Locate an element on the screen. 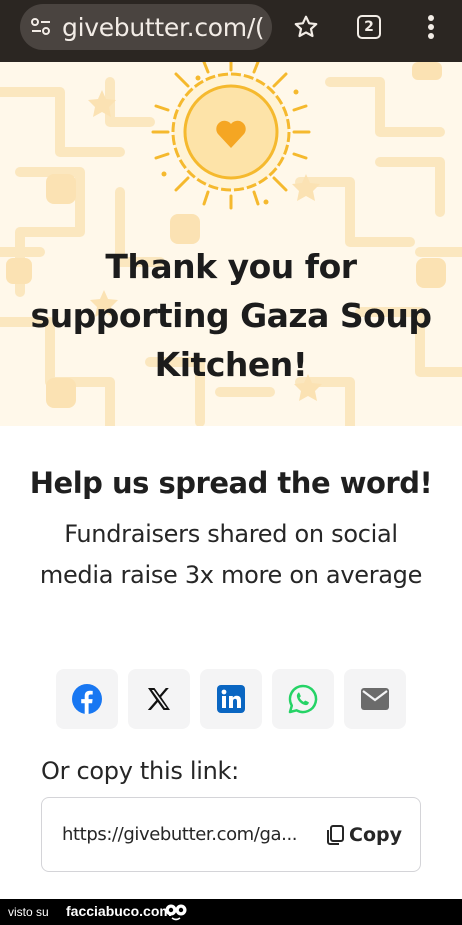  bookmark-star-button is located at coordinates (306, 27).